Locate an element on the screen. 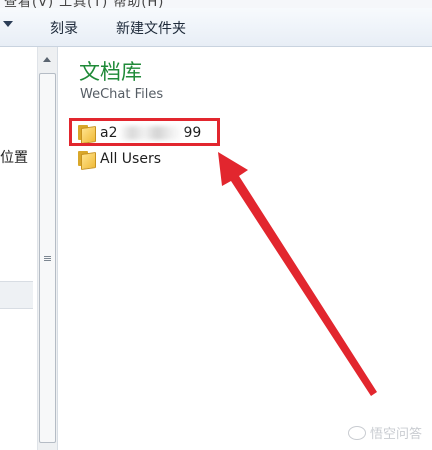 The width and height of the screenshot is (432, 450). new-folder-button: 新建文件夹 is located at coordinates (151, 28).